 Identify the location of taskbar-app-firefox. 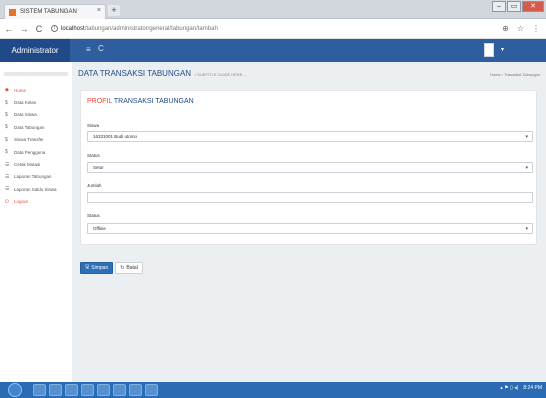
(87, 390).